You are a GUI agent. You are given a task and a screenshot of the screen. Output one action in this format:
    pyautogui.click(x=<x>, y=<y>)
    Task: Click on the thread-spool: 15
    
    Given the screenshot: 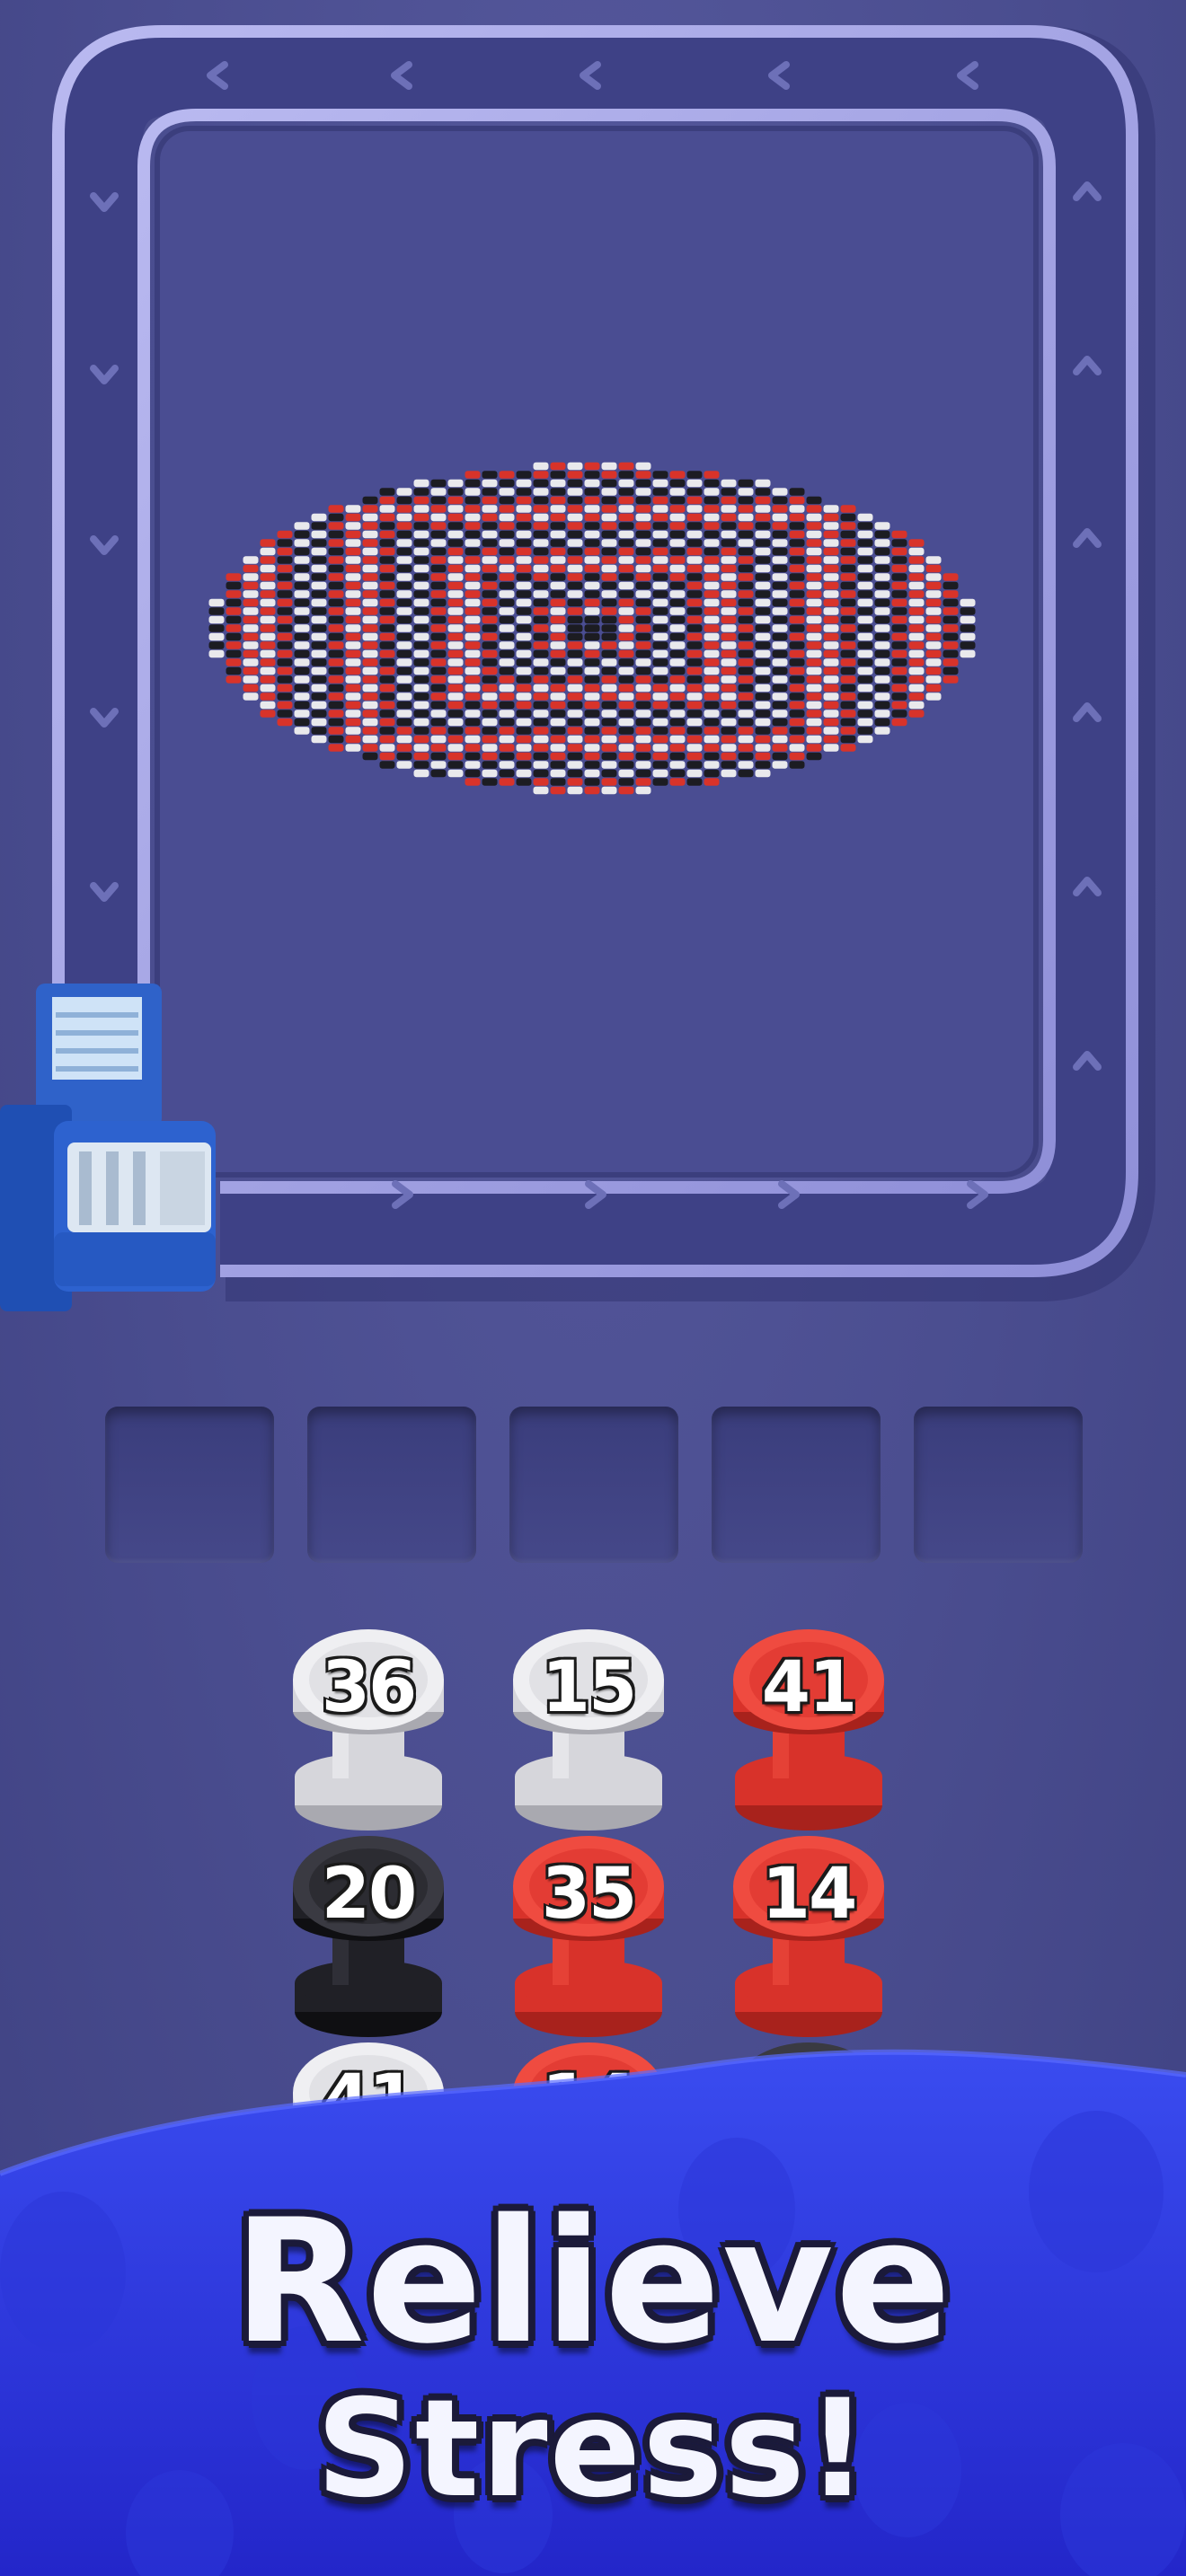 What is the action you would take?
    pyautogui.click(x=588, y=1730)
    